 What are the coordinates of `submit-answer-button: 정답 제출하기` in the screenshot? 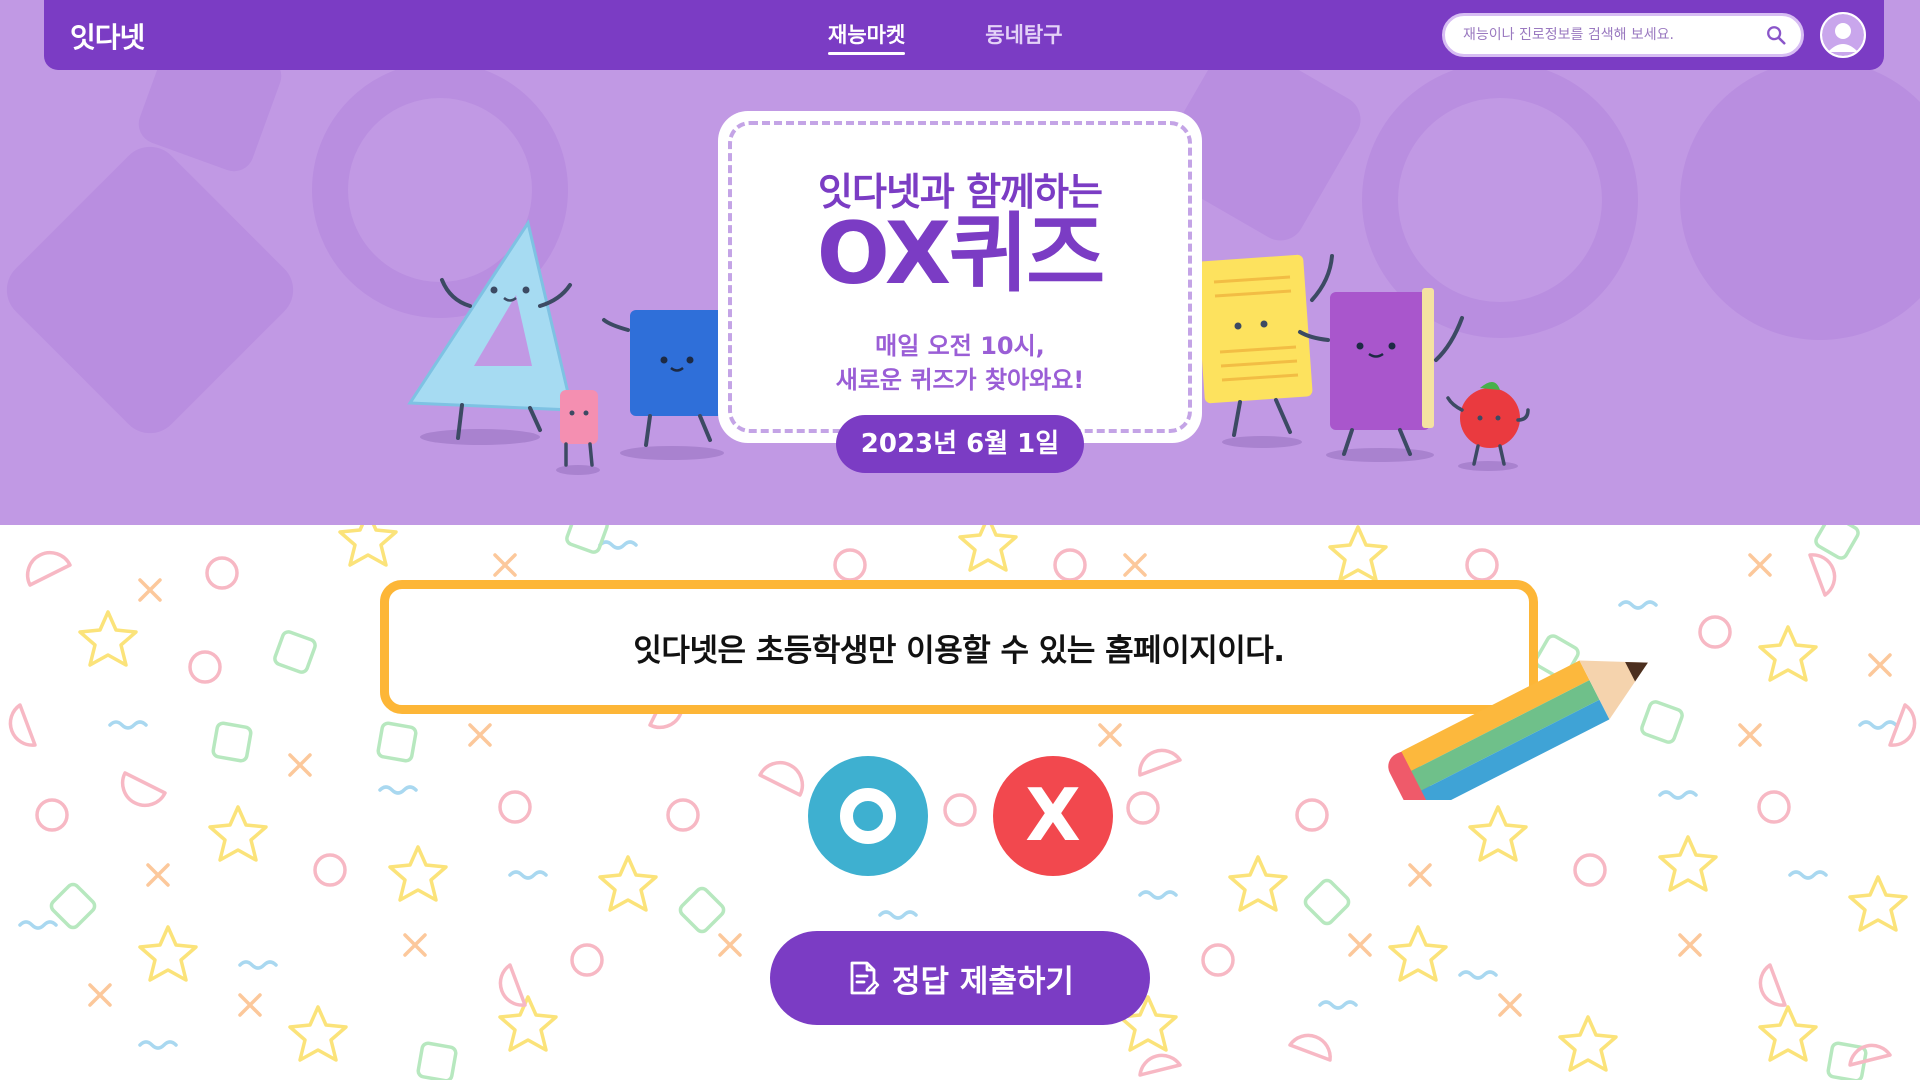 It's located at (960, 978).